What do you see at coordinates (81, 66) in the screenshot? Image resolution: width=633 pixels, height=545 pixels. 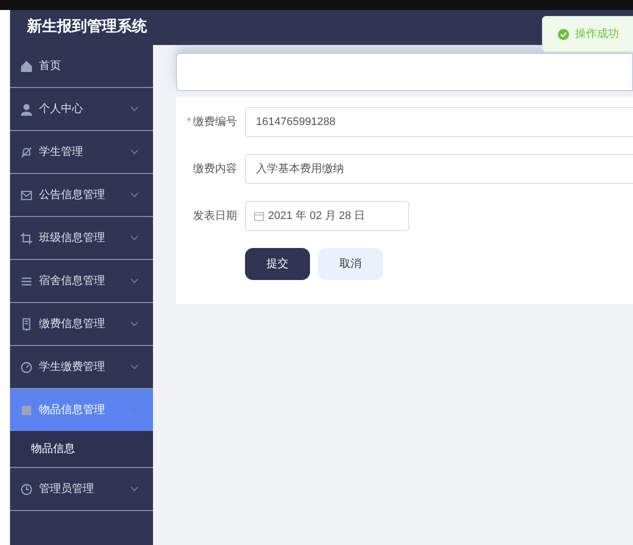 I see `sidebar-item: 首页` at bounding box center [81, 66].